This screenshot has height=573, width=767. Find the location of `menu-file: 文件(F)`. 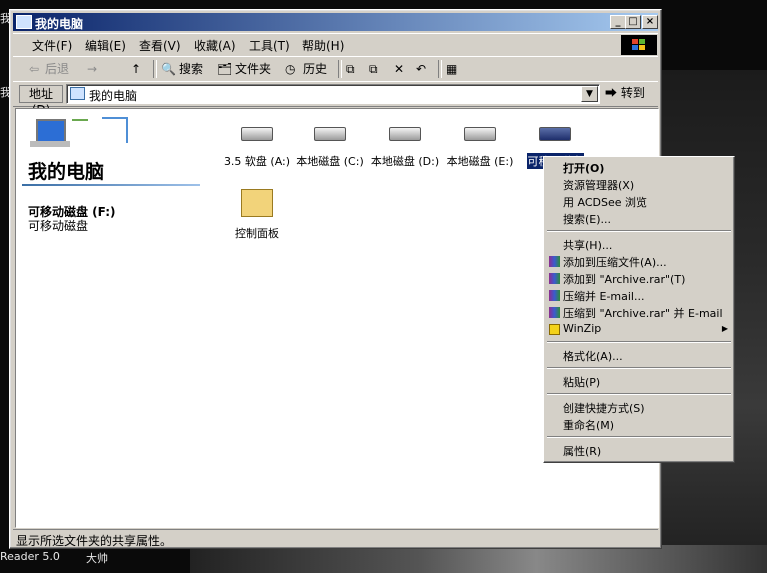

menu-file: 文件(F) is located at coordinates (52, 45).